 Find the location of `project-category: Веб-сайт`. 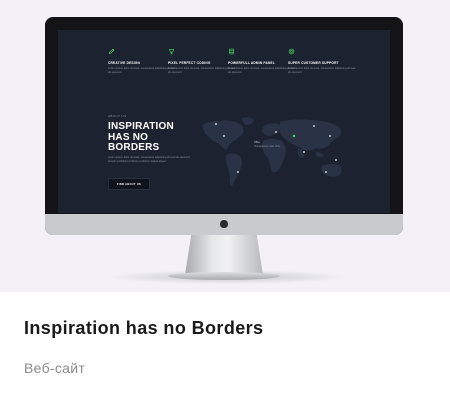

project-category: Веб-сайт is located at coordinates (55, 368).